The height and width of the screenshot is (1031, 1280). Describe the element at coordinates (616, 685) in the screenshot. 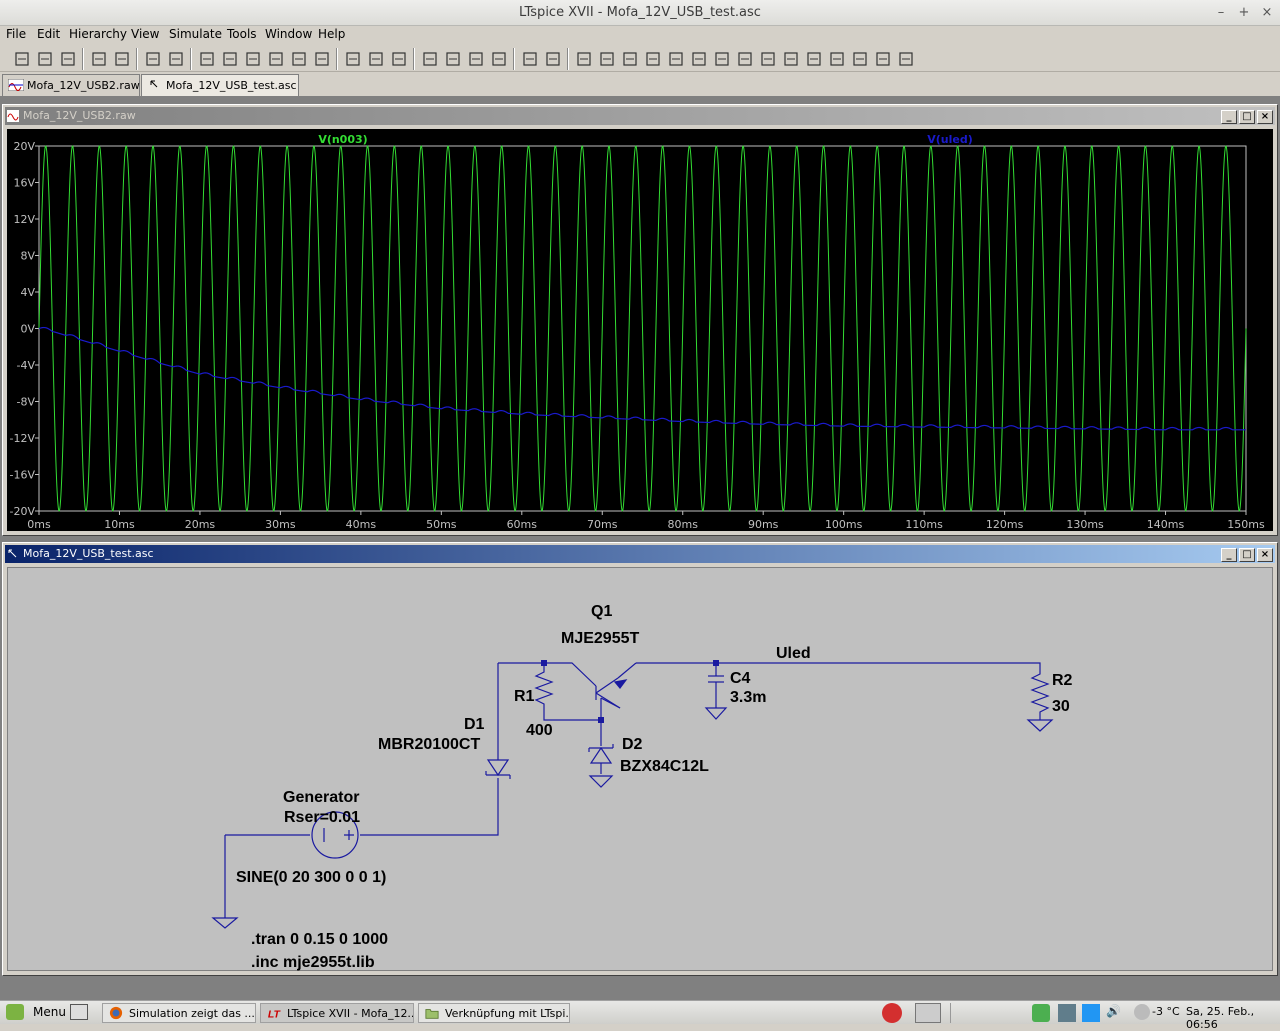

I see `transistor-q1` at that location.